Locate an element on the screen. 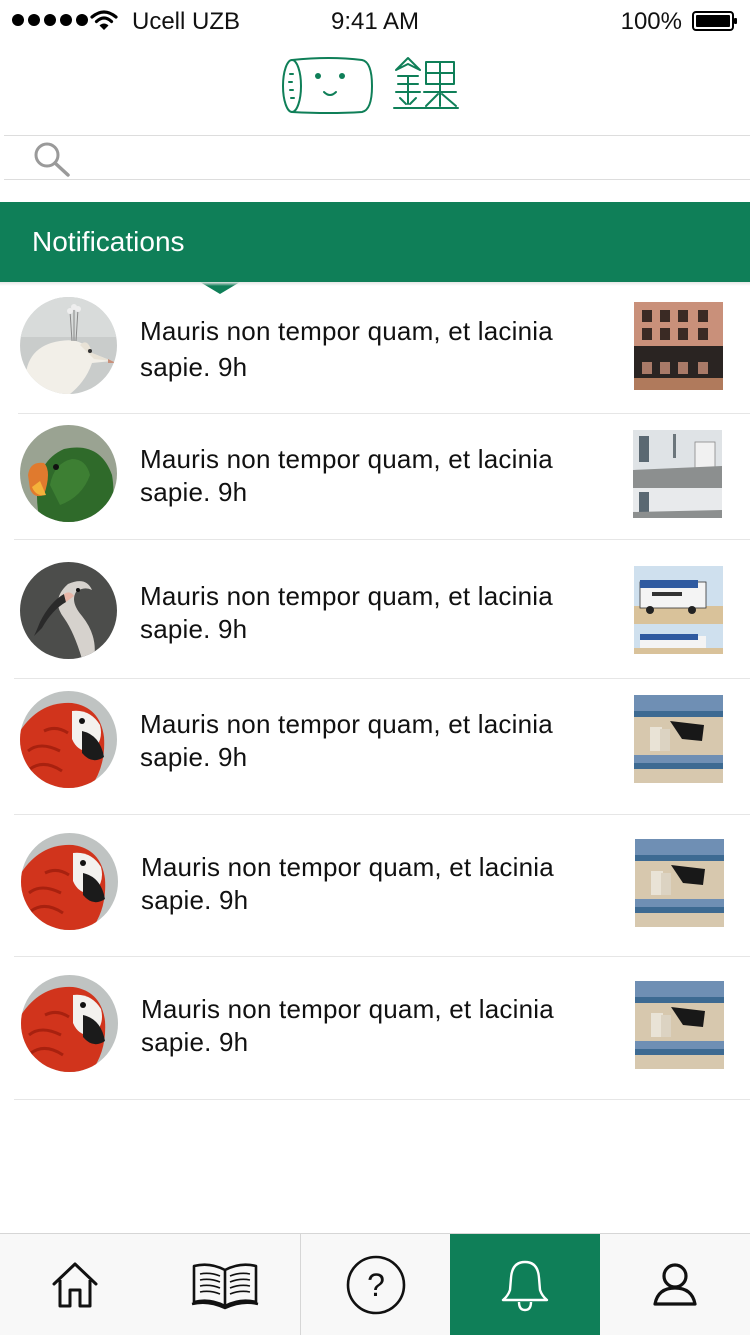  status-bar: Ucell UZB 9:41 AM 100% is located at coordinates (375, 22).